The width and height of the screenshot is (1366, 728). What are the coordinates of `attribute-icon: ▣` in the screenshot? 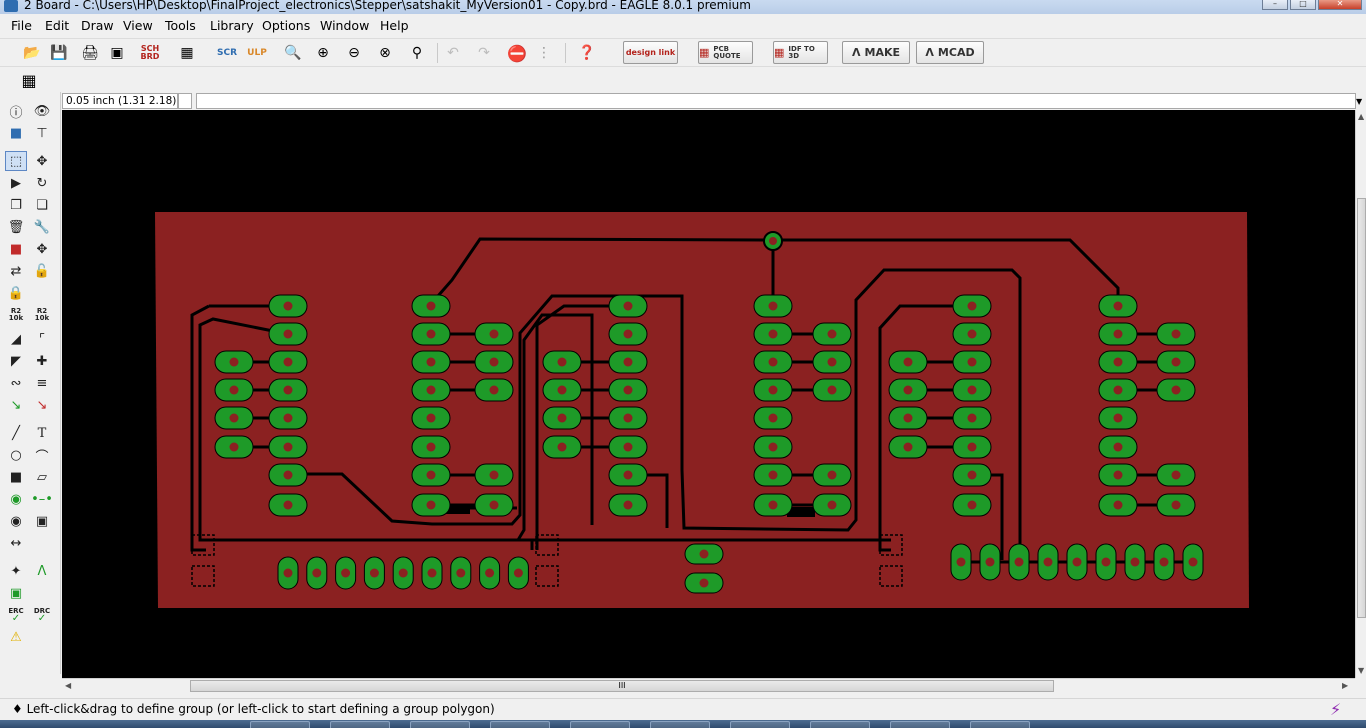 It's located at (42, 521).